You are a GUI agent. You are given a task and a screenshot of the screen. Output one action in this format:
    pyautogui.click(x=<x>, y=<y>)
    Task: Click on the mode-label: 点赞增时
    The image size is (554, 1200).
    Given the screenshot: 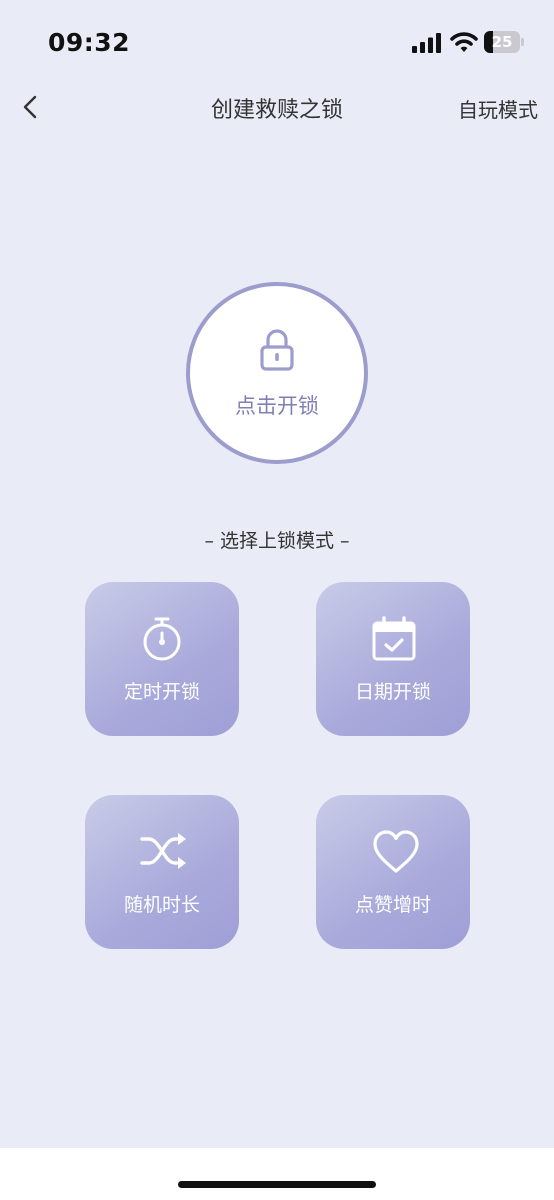 What is the action you would take?
    pyautogui.click(x=392, y=905)
    